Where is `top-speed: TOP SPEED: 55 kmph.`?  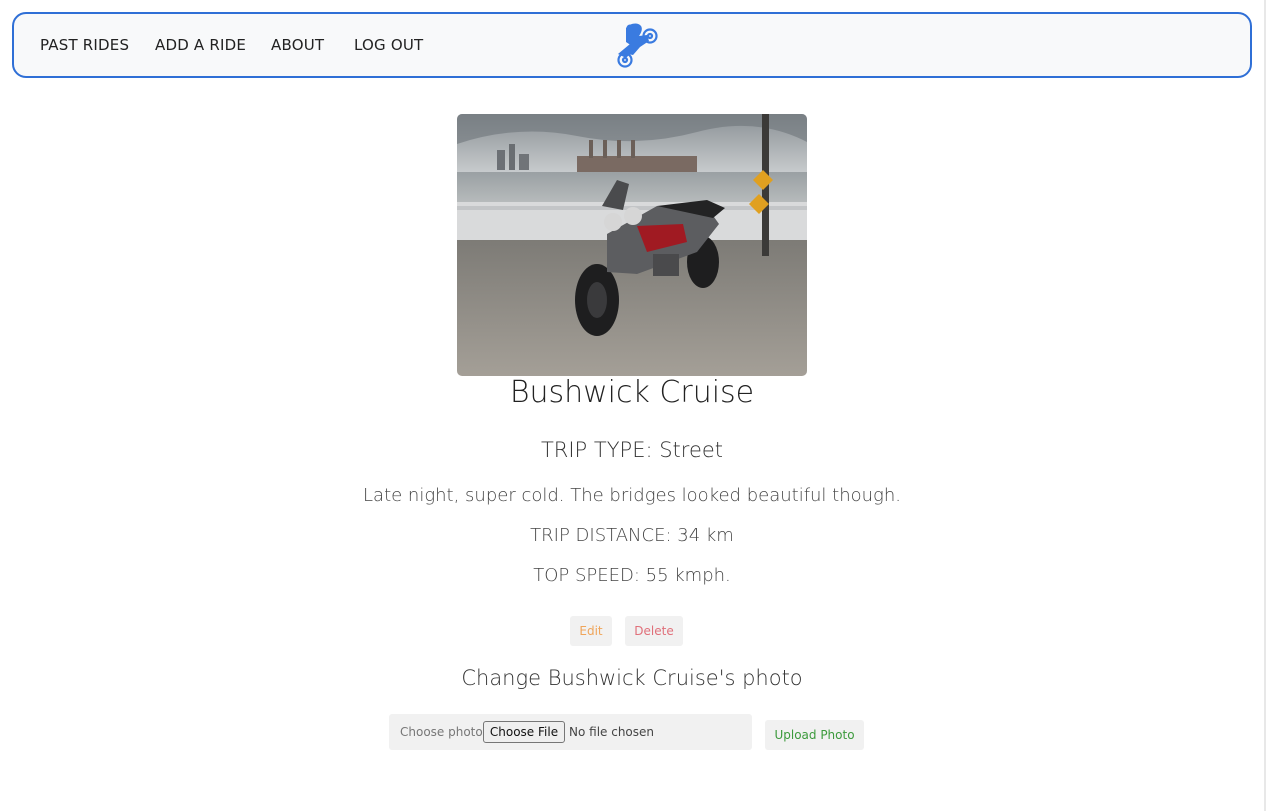
top-speed: TOP SPEED: 55 kmph. is located at coordinates (632, 575).